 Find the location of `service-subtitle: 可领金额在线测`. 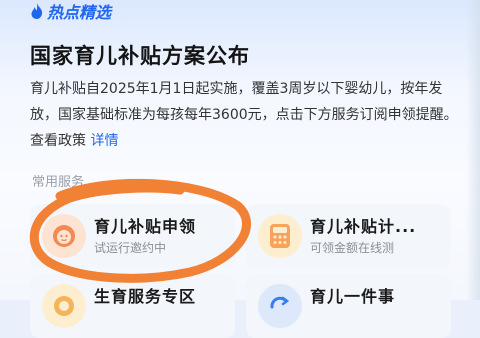

service-subtitle: 可领金额在线测 is located at coordinates (352, 248).